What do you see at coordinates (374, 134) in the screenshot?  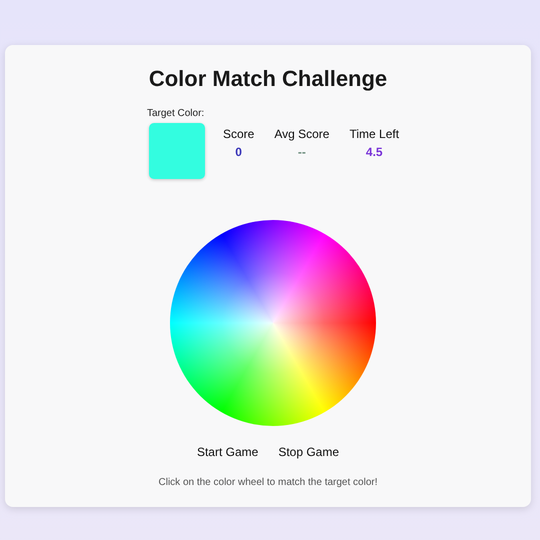 I see `stat-label: Time Left` at bounding box center [374, 134].